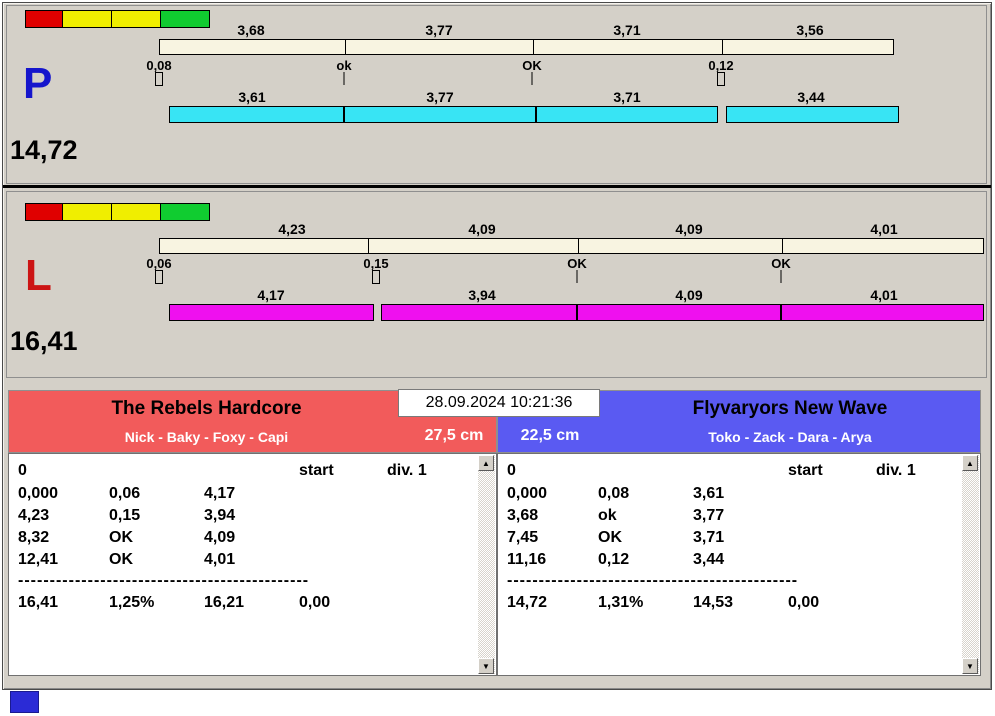 The width and height of the screenshot is (995, 716). I want to click on cell: 11,16, so click(527, 559).